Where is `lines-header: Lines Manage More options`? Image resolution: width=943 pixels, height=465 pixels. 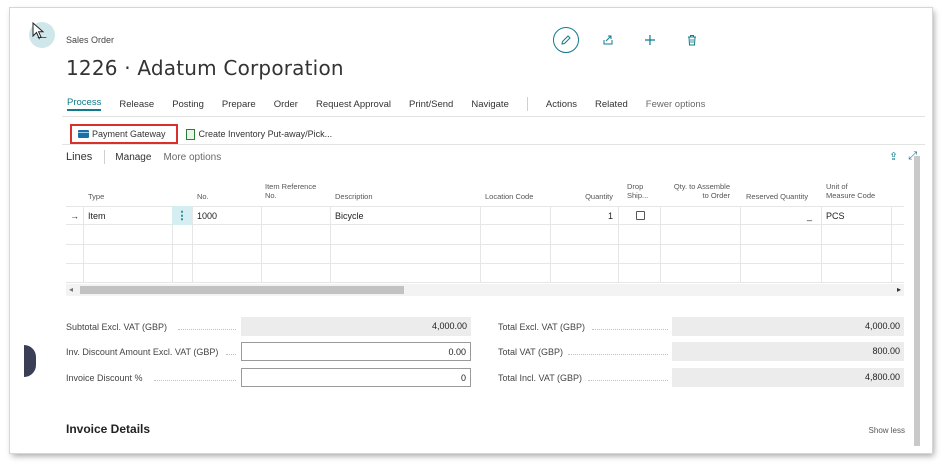 lines-header: Lines Manage More options is located at coordinates (143, 157).